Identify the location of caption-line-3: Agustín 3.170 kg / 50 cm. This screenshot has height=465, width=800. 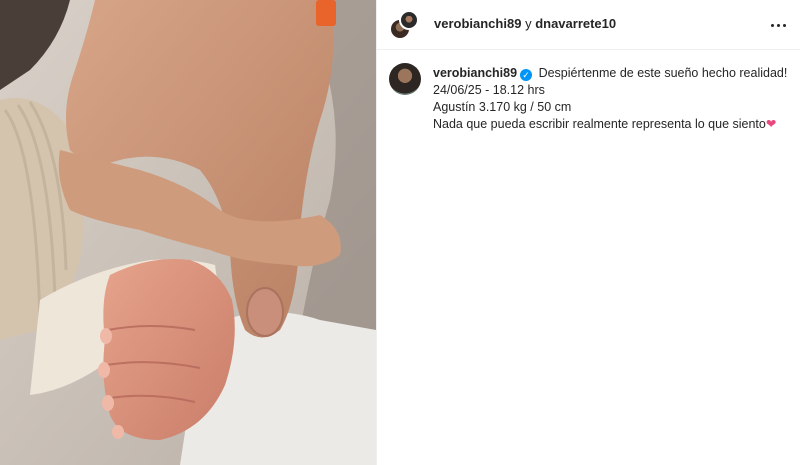
(502, 107).